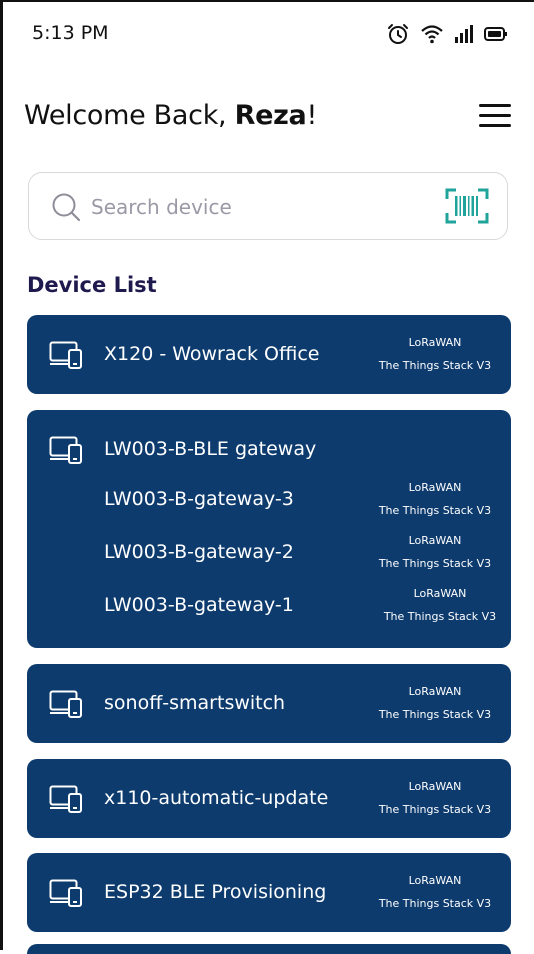 The width and height of the screenshot is (534, 954). What do you see at coordinates (467, 206) in the screenshot?
I see `barcode-scan-icon` at bounding box center [467, 206].